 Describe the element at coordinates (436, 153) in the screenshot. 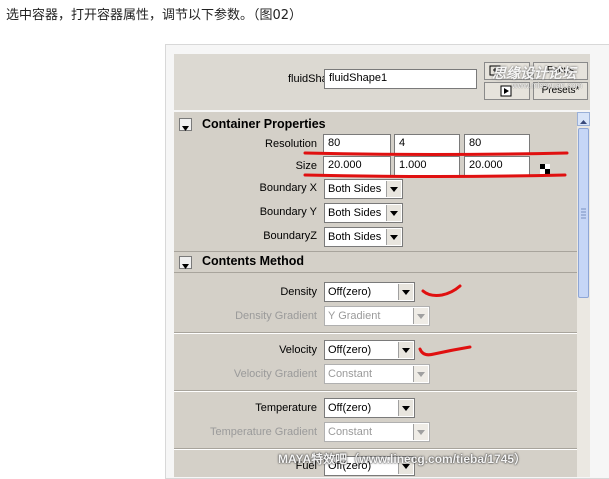

I see `size-underline-top` at that location.